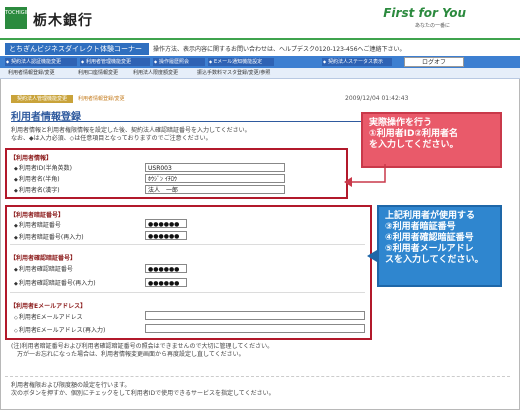 The image size is (520, 410). Describe the element at coordinates (31, 158) in the screenshot. I see `user-info-heading: 【利用者情報】` at that location.